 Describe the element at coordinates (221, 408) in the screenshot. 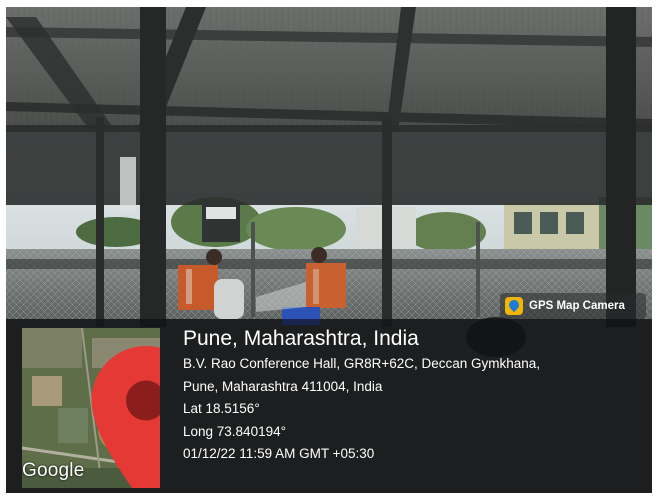

I see `latitude: Lat 18.5156°` at that location.